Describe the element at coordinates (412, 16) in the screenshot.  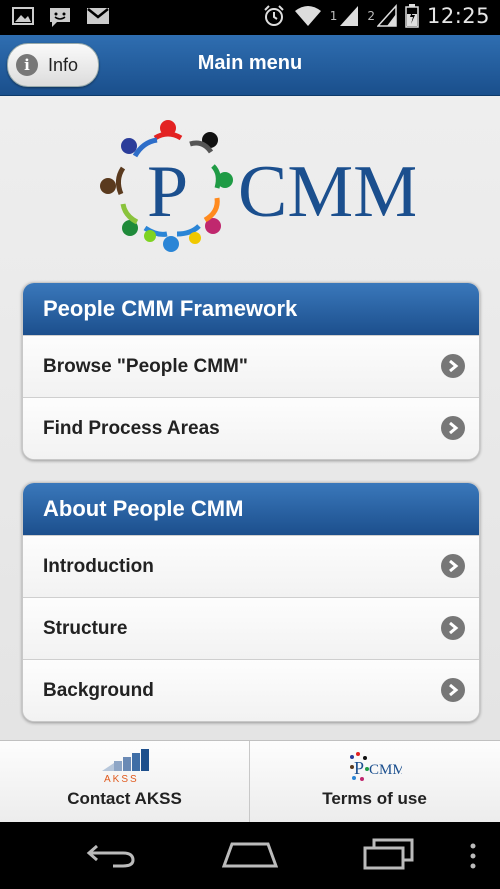
I see `battery-icon` at that location.